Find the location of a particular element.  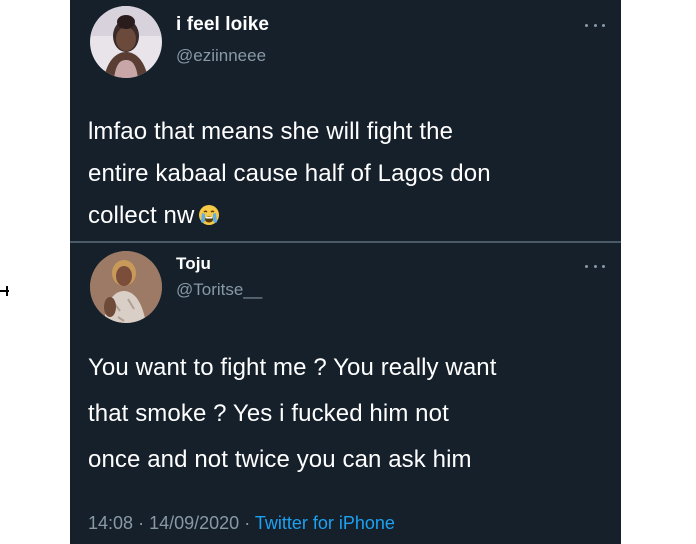

tweet-text-segment: collect nw is located at coordinates (141, 215).